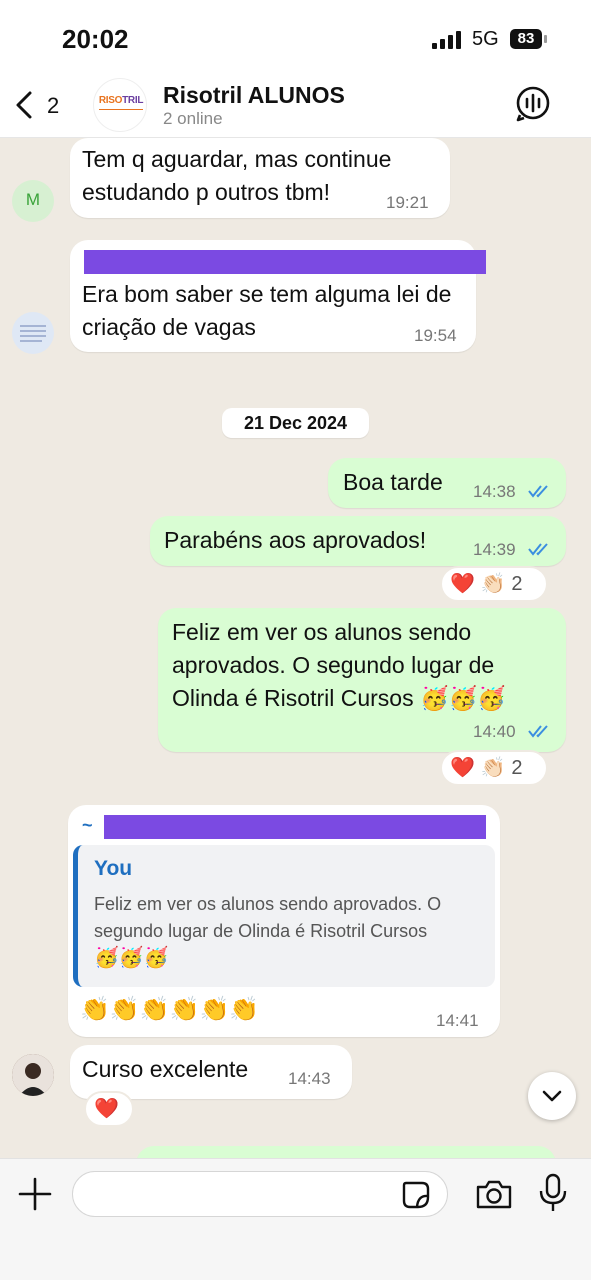 This screenshot has width=591, height=1280. I want to click on network-type: 5G, so click(485, 39).